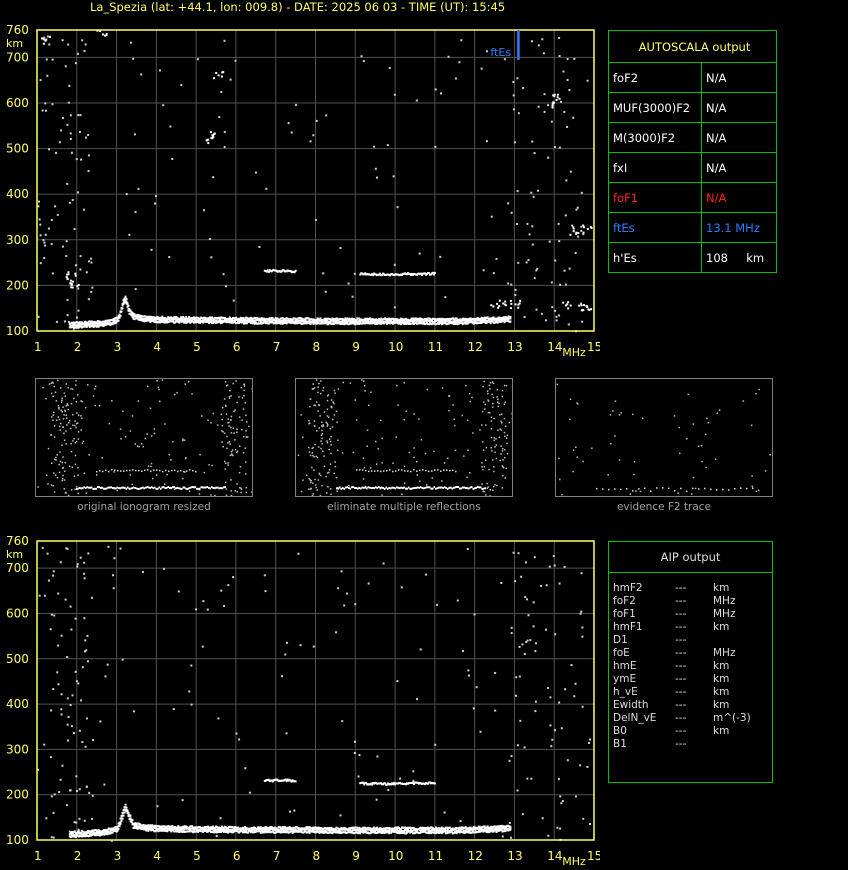 This screenshot has height=870, width=848. What do you see at coordinates (739, 168) in the screenshot?
I see `autoscala-value: N/A` at bounding box center [739, 168].